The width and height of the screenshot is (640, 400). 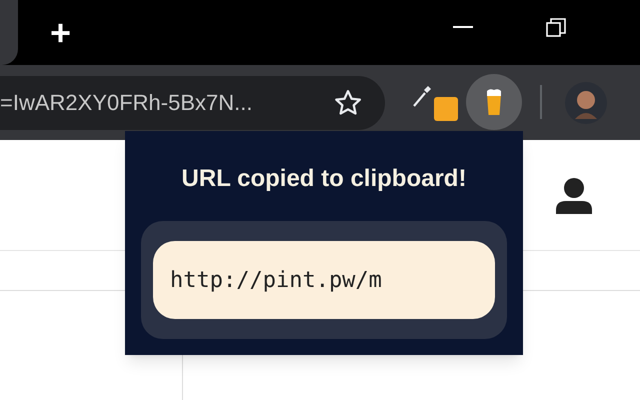 What do you see at coordinates (556, 28) in the screenshot?
I see `restore-icon` at bounding box center [556, 28].